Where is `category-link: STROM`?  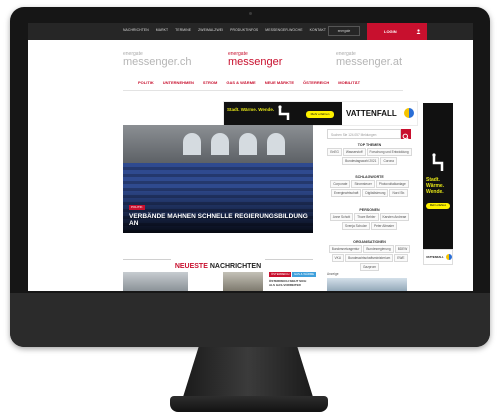
category-link: STROM is located at coordinates (210, 82).